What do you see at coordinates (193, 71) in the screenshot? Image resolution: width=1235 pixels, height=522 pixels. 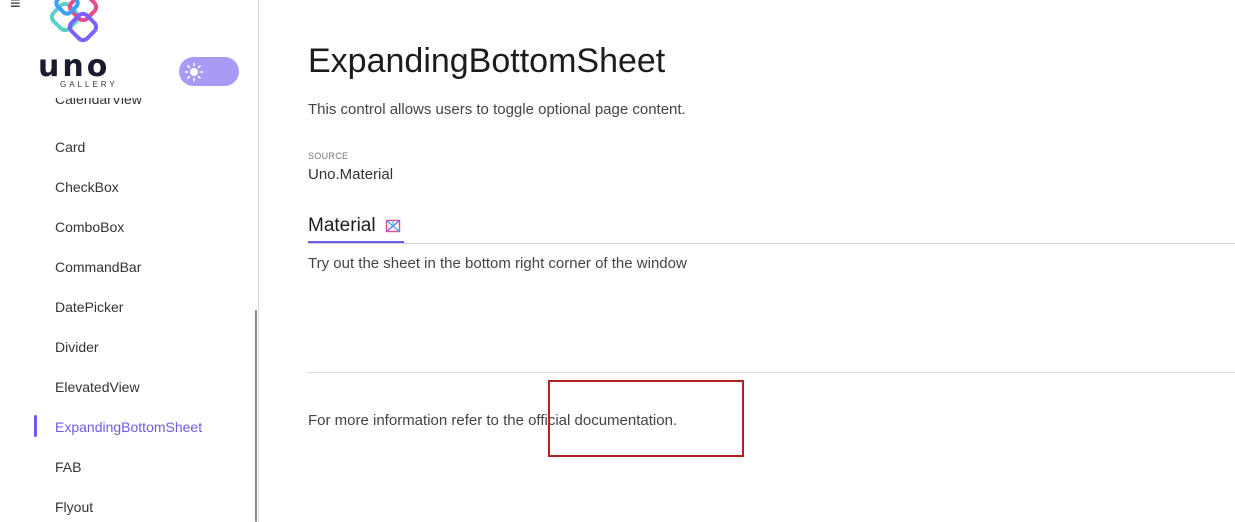 I see `sun-icon` at bounding box center [193, 71].